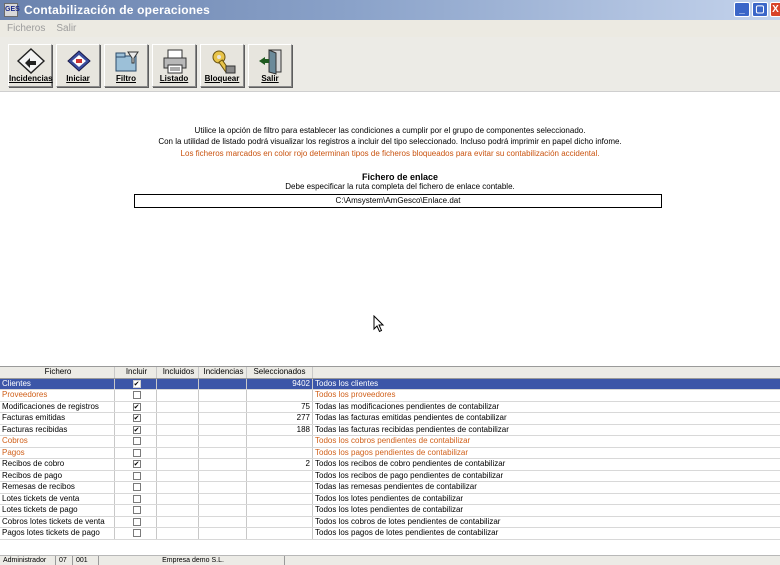 This screenshot has height=565, width=780. I want to click on col-header-seleccionados: Seleccionados, so click(280, 372).